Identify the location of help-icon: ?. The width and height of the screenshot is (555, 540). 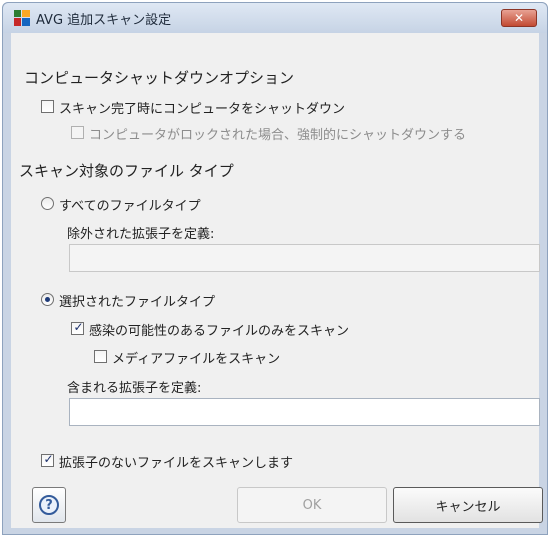
(49, 505).